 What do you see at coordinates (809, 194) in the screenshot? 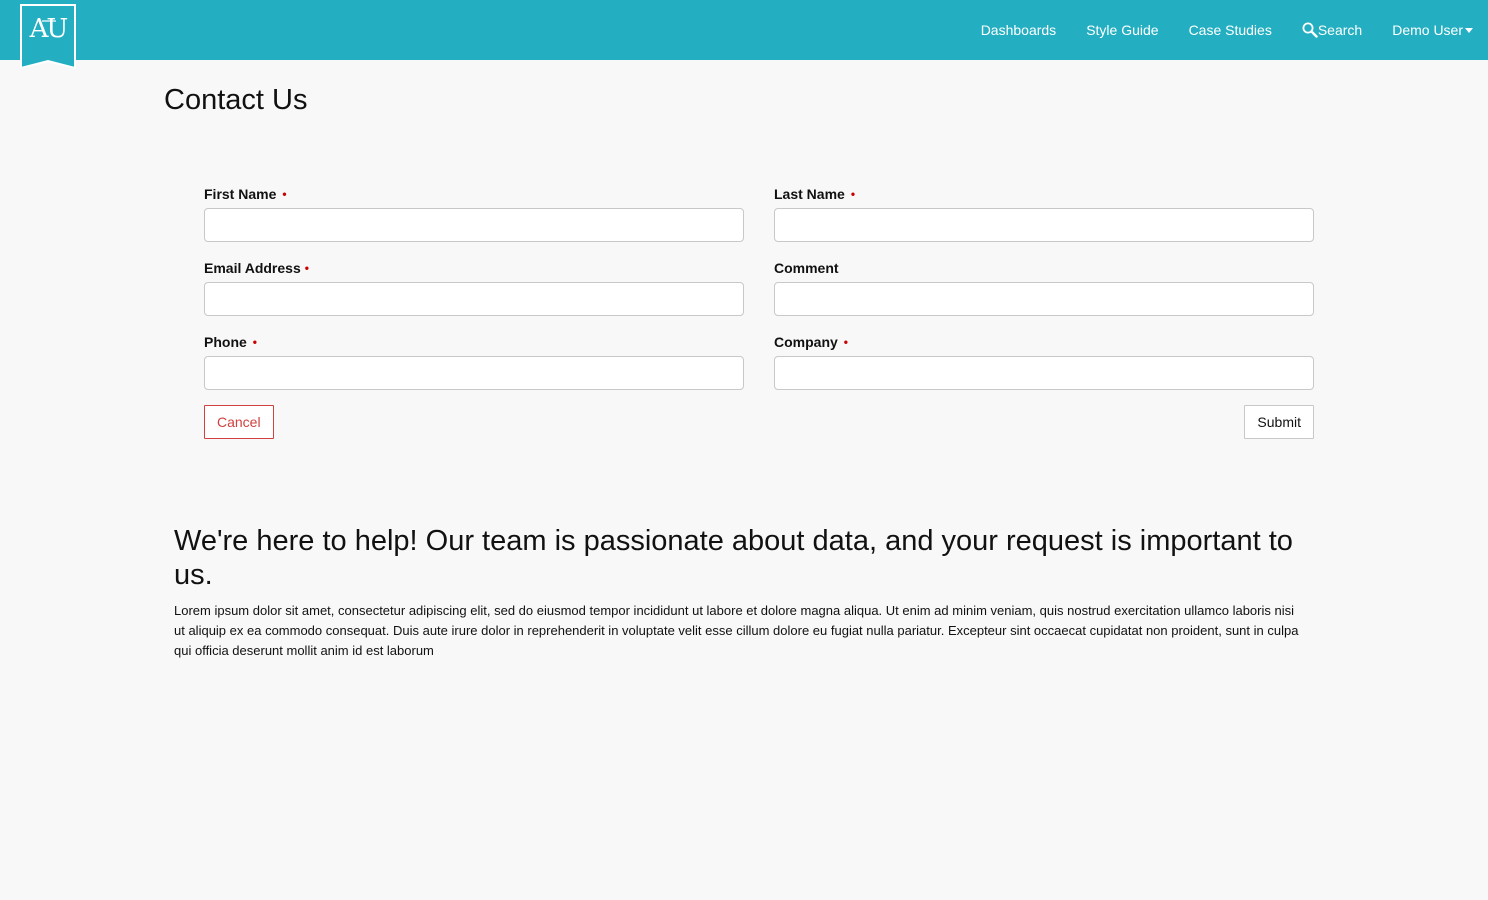
I see `last-name-label-text: Last Name` at bounding box center [809, 194].